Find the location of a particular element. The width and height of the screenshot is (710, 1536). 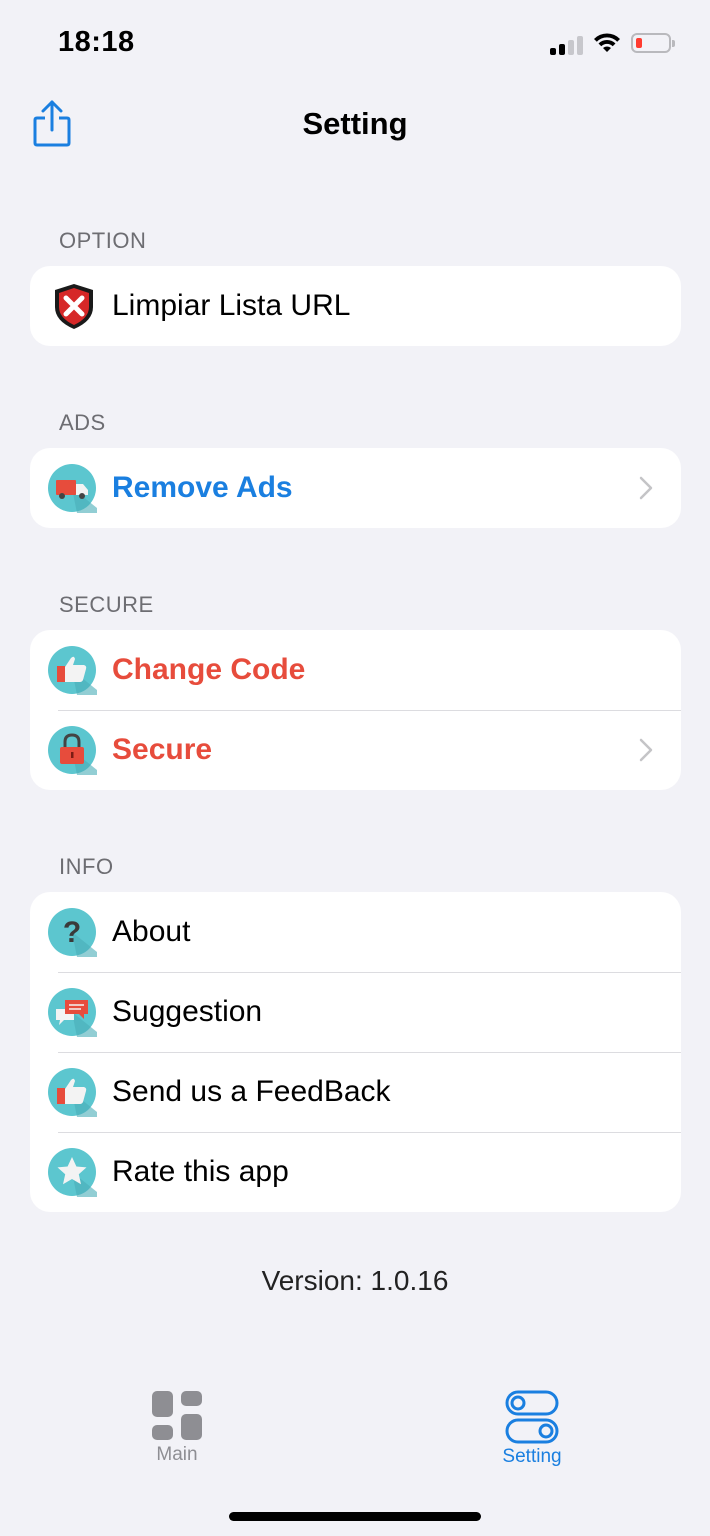

row-label: Send us a FeedBack is located at coordinates (251, 1091).